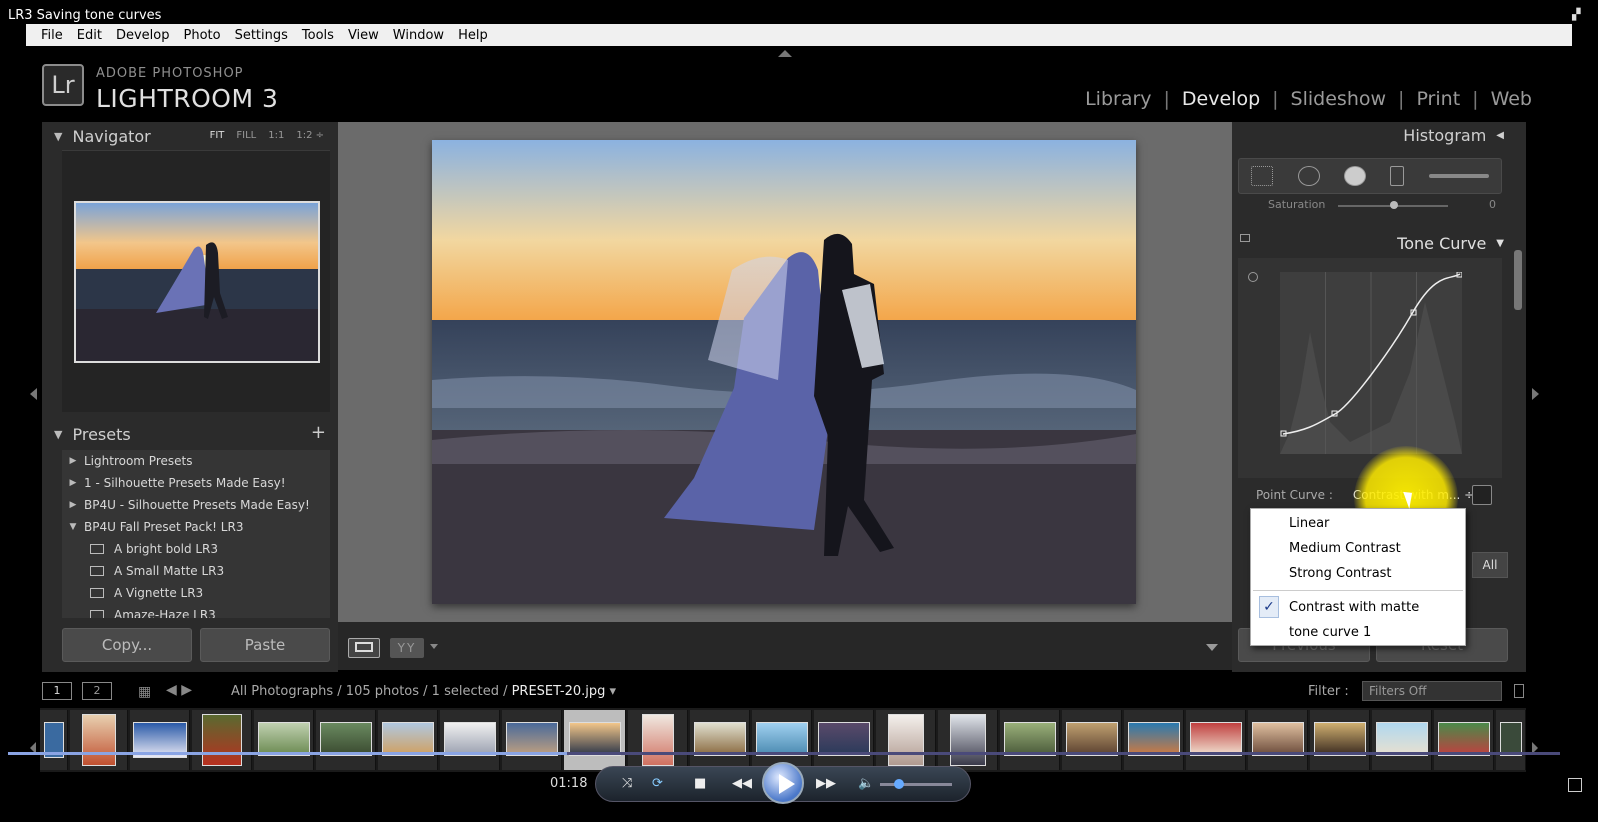 Image resolution: width=1598 pixels, height=822 pixels. What do you see at coordinates (1579, 14) in the screenshot?
I see `restore-icon: ▞` at bounding box center [1579, 14].